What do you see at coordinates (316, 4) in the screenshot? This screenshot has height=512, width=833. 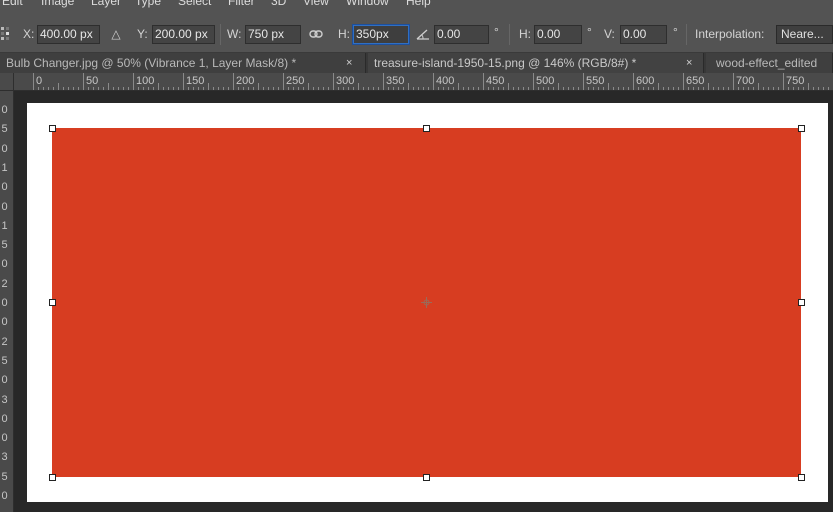 I see `menu-view: View` at bounding box center [316, 4].